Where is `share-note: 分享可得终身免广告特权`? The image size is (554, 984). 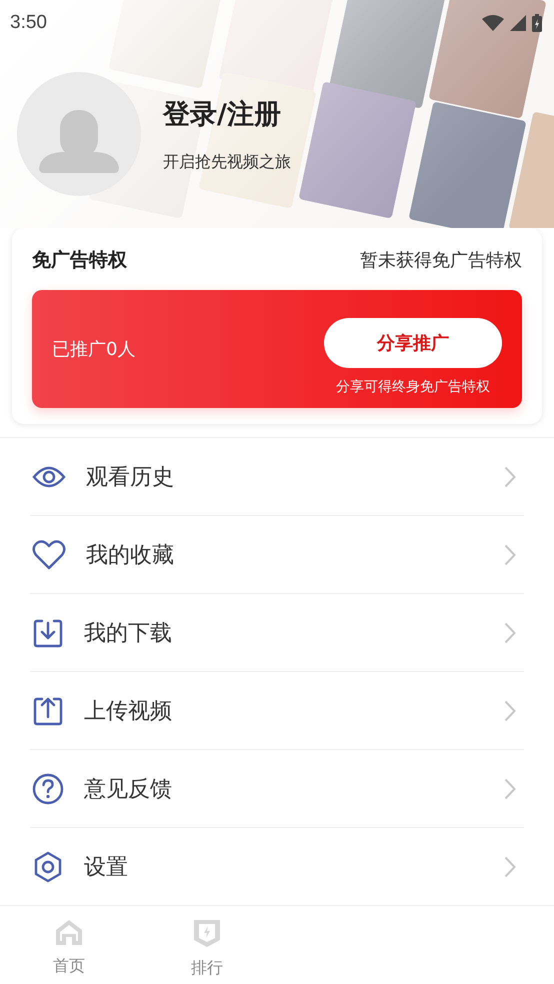 share-note: 分享可得终身免广告特权 is located at coordinates (413, 387).